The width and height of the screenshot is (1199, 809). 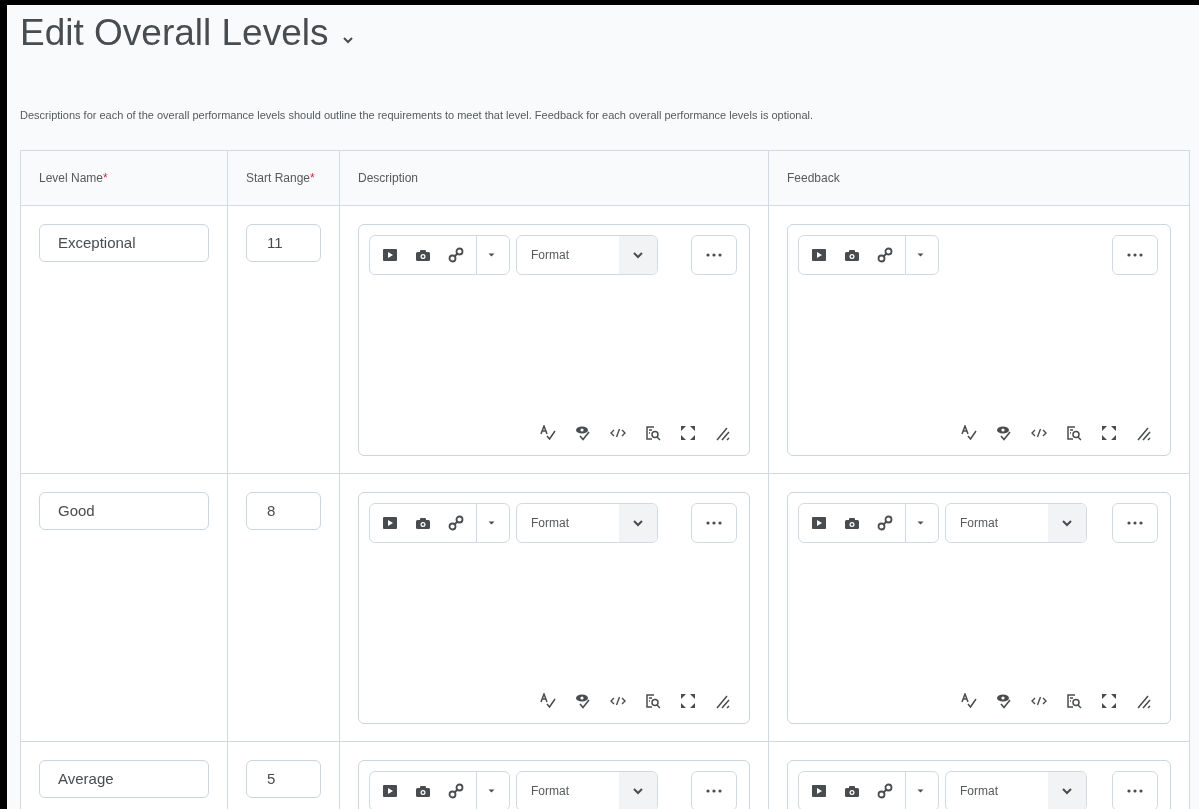 What do you see at coordinates (280, 177) in the screenshot?
I see `column-header: Start Range*` at bounding box center [280, 177].